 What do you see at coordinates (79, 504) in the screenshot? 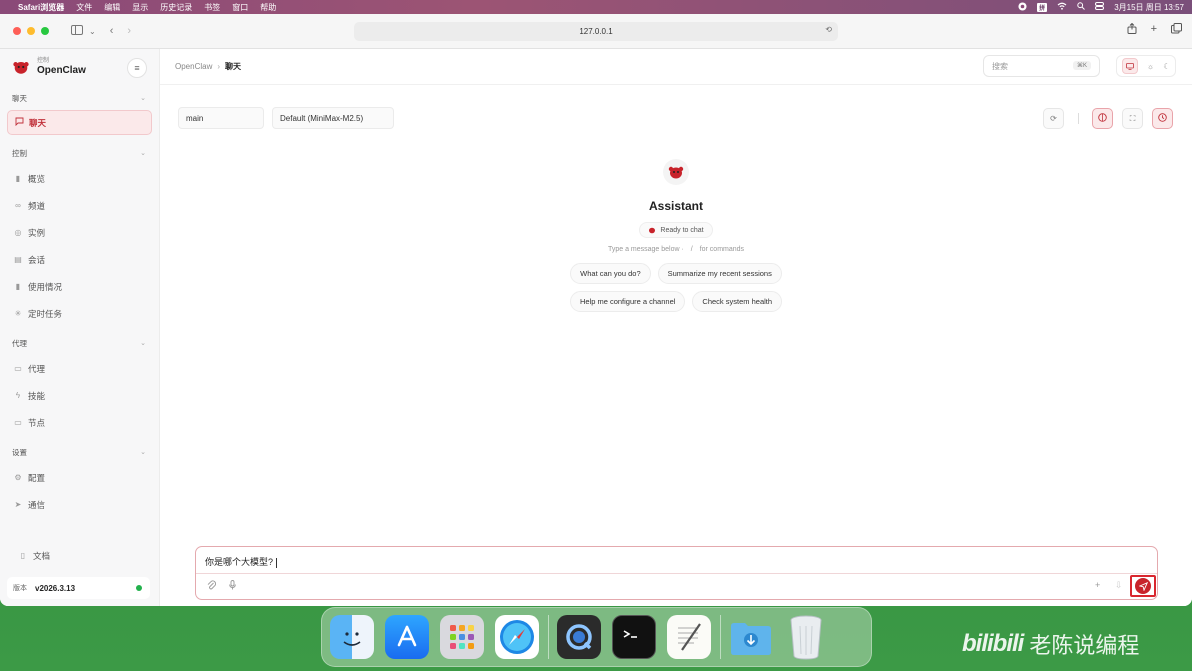
I see `sidebar-item-comms: ➤ 通信` at bounding box center [79, 504].